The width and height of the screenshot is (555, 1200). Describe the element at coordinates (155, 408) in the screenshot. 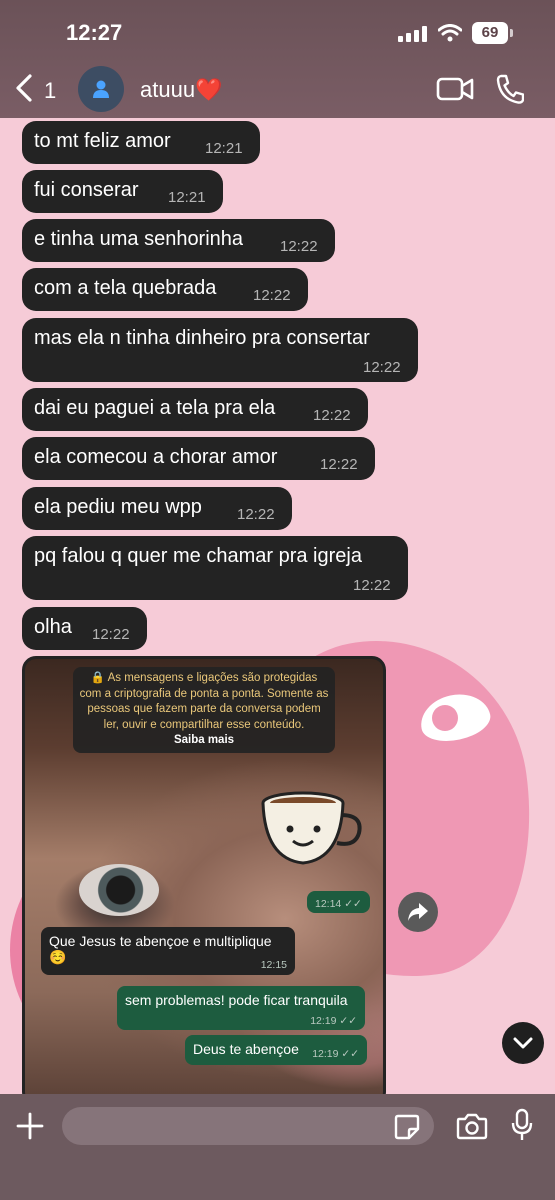

I see `message-text: dai eu paguei a tela pra ela` at that location.